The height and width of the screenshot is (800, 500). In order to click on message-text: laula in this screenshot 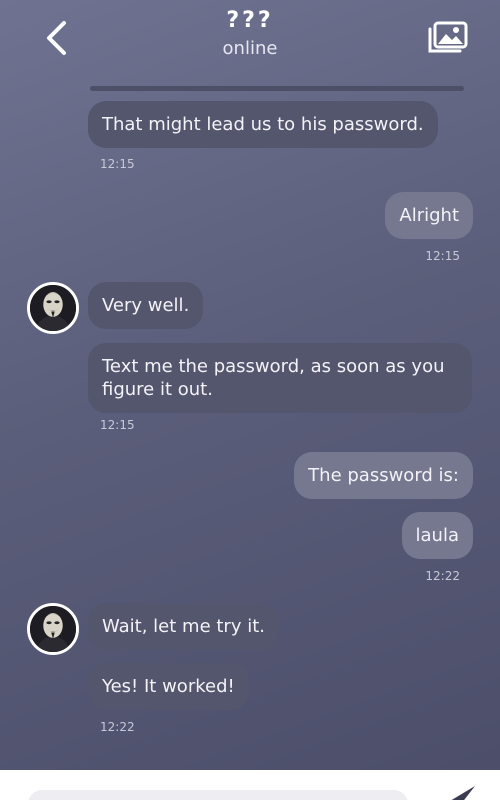, I will do `click(437, 535)`.